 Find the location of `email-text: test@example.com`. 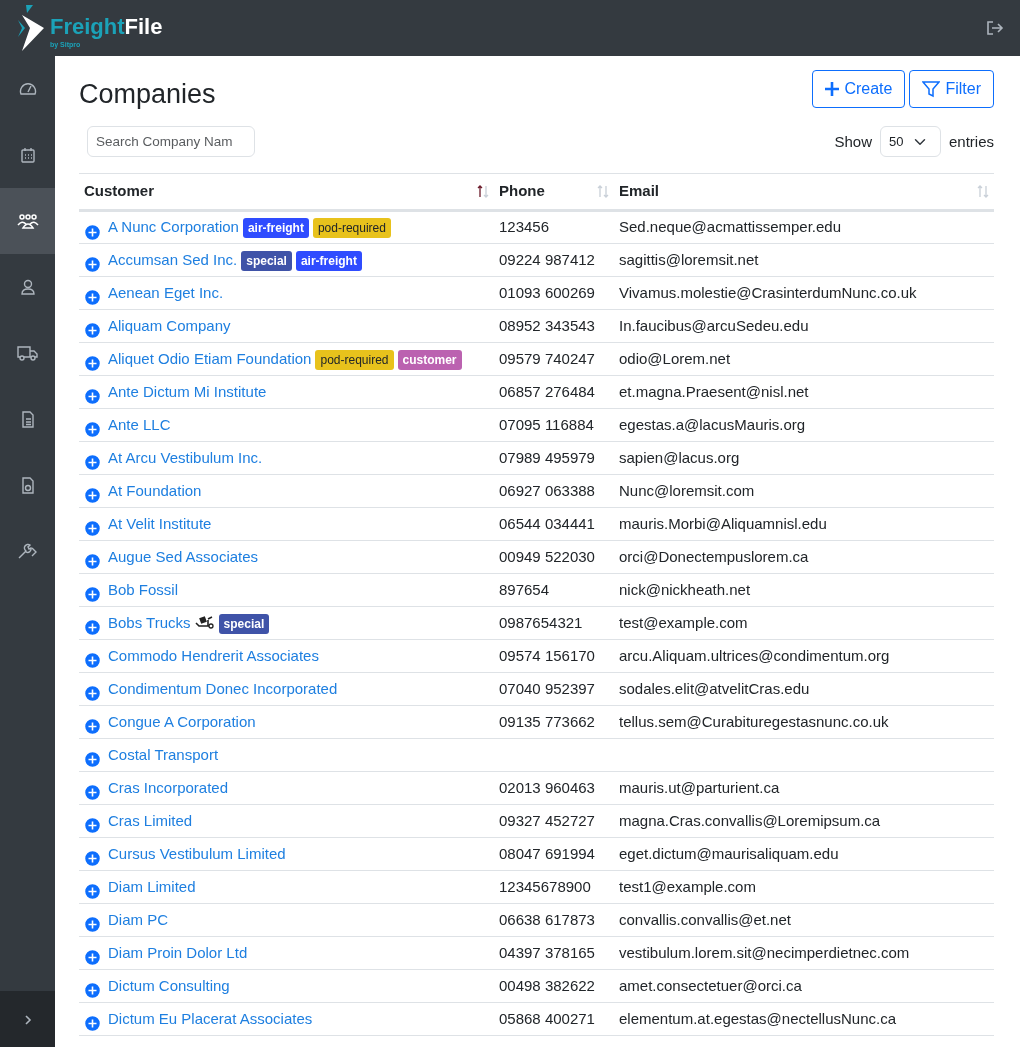

email-text: test@example.com is located at coordinates (683, 622).